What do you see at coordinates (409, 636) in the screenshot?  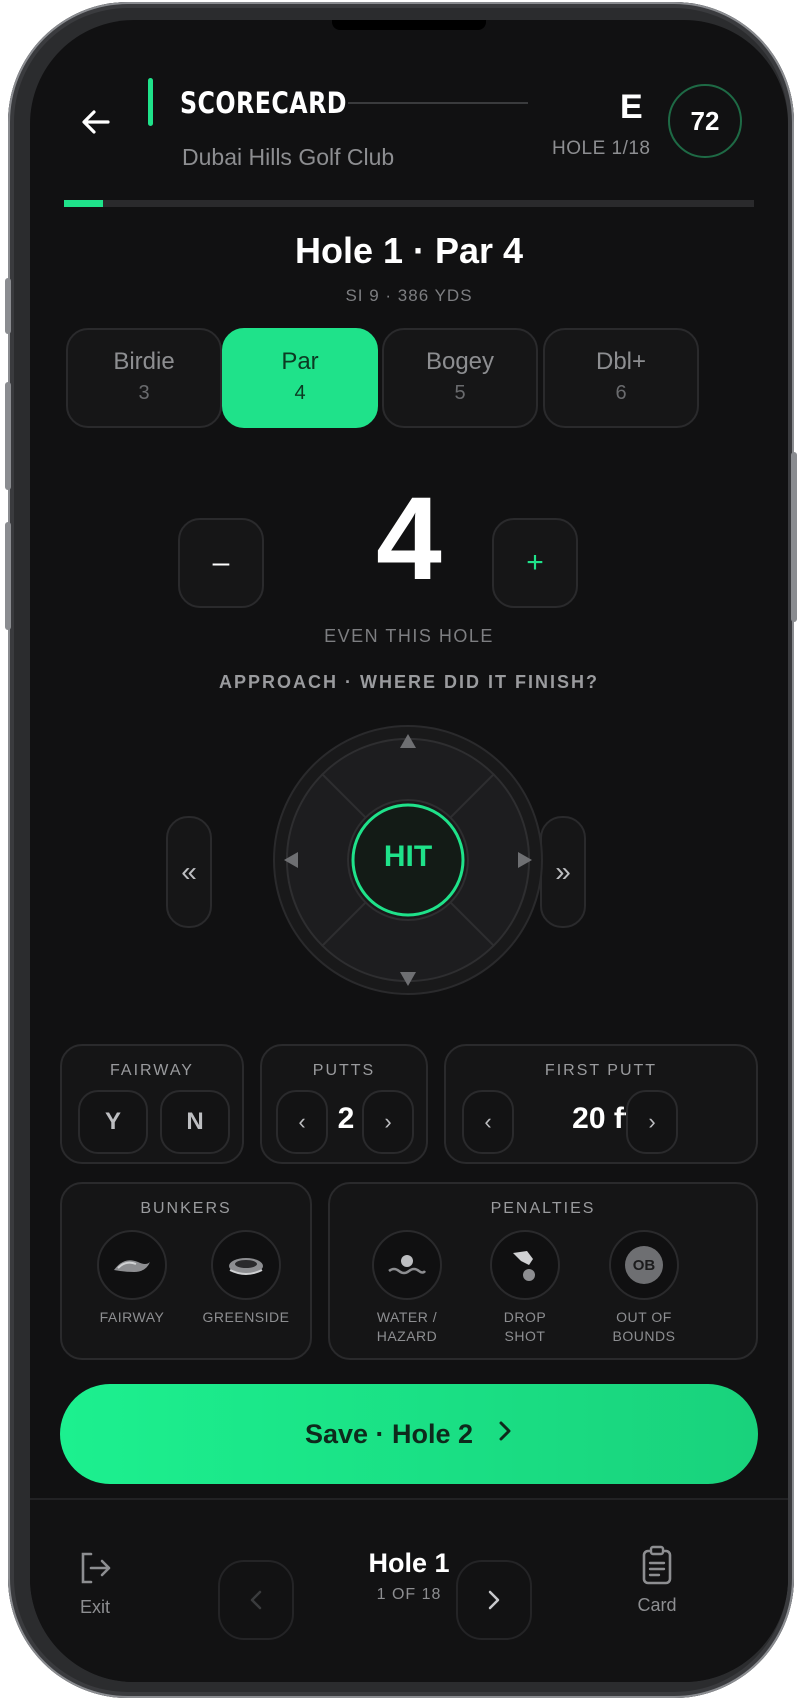 I see `score-status: EVEN THIS HOLE` at bounding box center [409, 636].